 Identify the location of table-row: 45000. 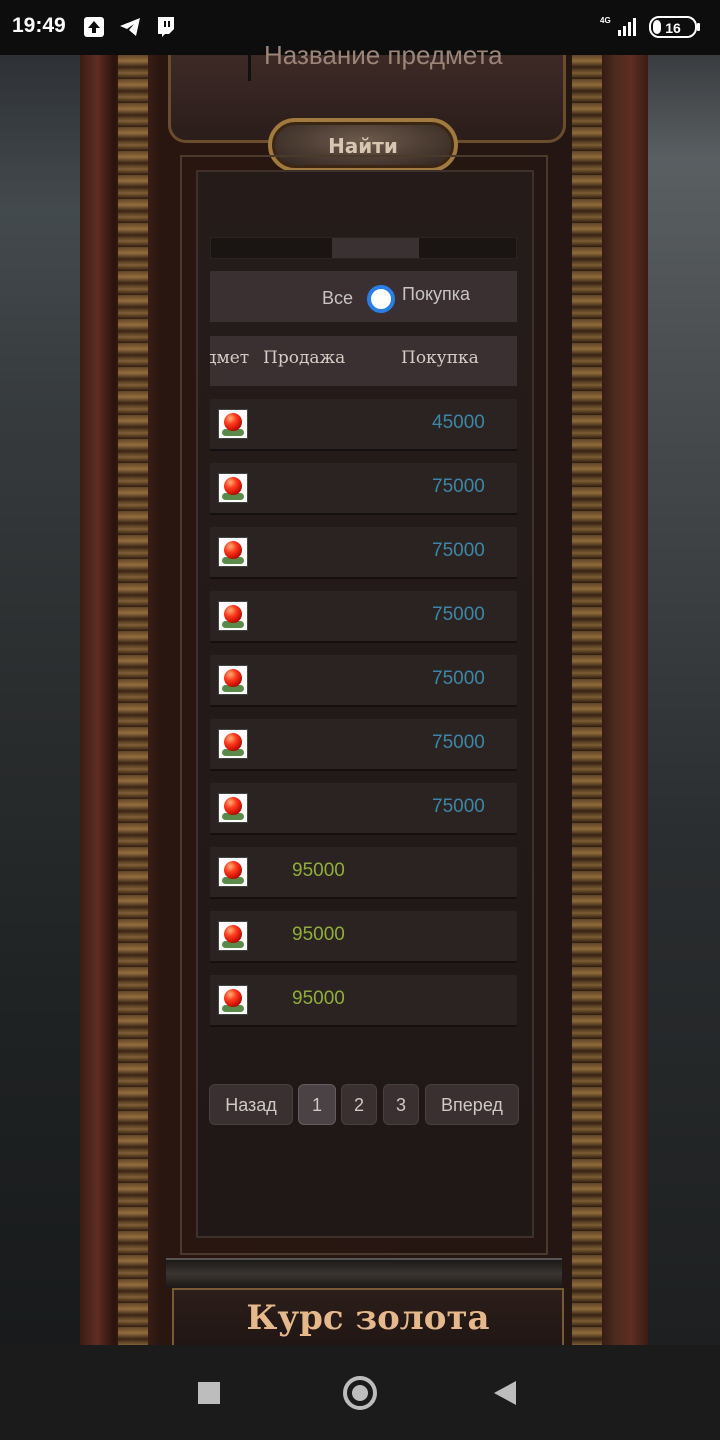
(363, 424).